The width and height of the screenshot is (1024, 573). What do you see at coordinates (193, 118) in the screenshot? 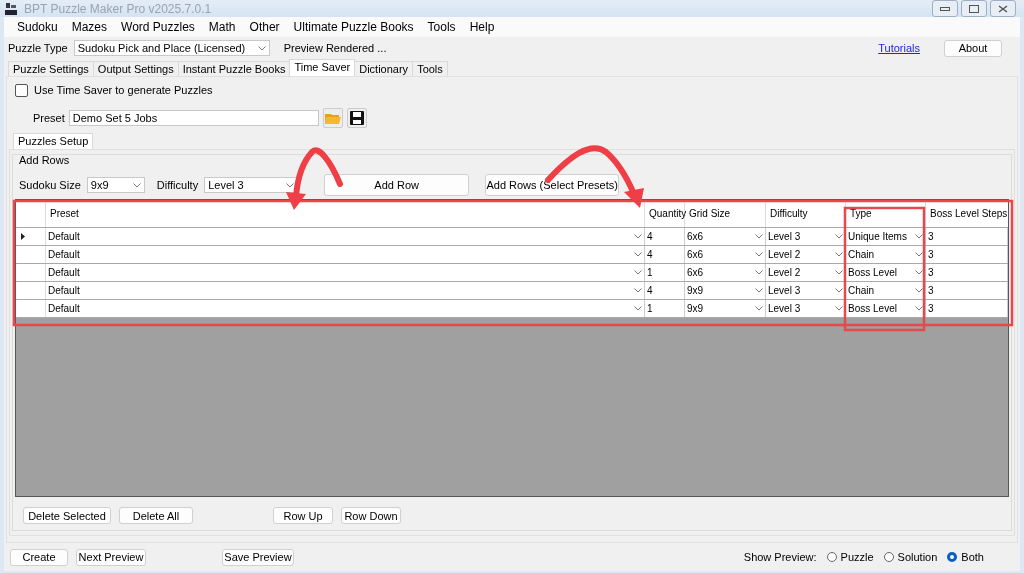
I see `preset-field: Demo Set 5 Jobs` at bounding box center [193, 118].